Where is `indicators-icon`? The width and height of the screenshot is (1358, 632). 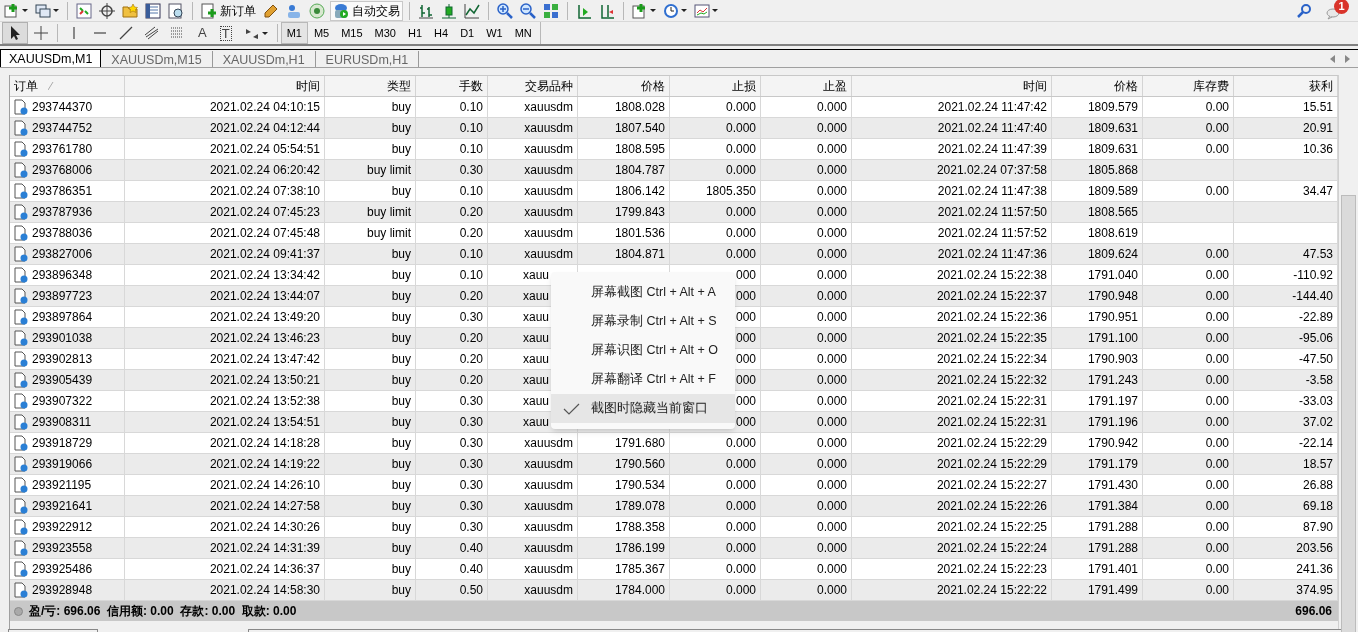
indicators-icon is located at coordinates (640, 10).